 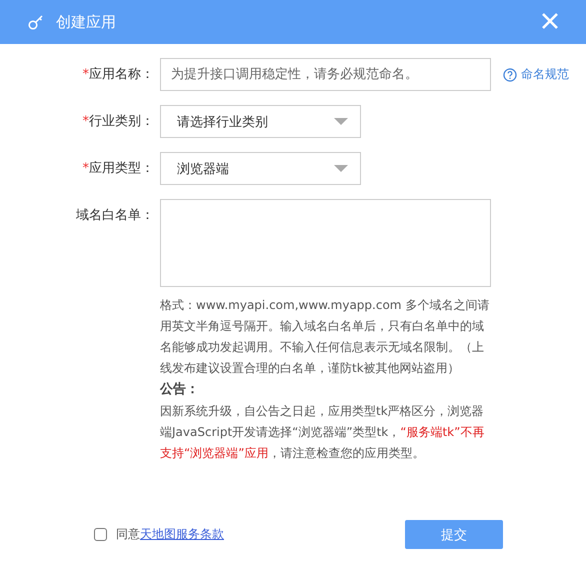 I want to click on field-label: 域名白名单：, so click(x=115, y=216).